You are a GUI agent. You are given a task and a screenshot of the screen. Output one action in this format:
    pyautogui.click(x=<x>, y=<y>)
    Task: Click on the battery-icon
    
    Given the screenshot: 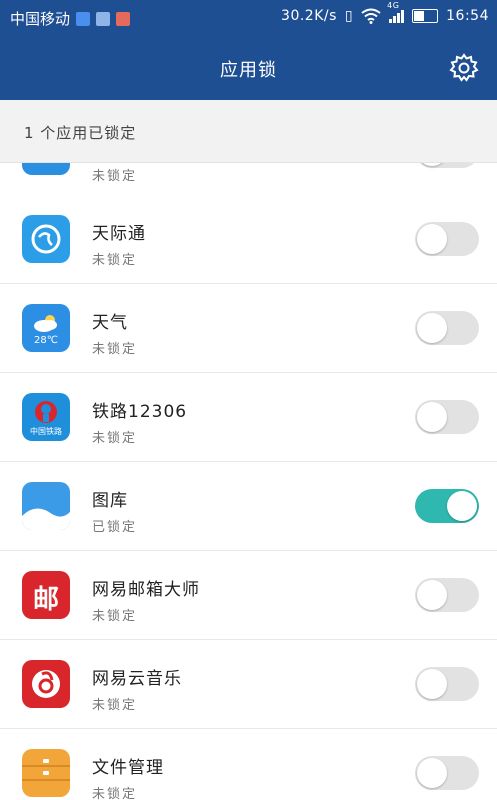 What is the action you would take?
    pyautogui.click(x=425, y=16)
    